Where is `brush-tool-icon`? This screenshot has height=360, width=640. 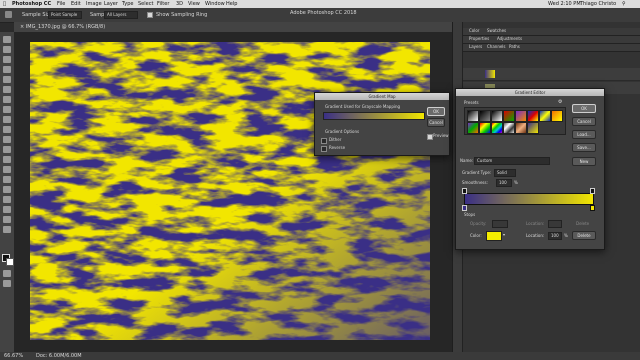
brush-tool-icon is located at coordinates (7, 109).